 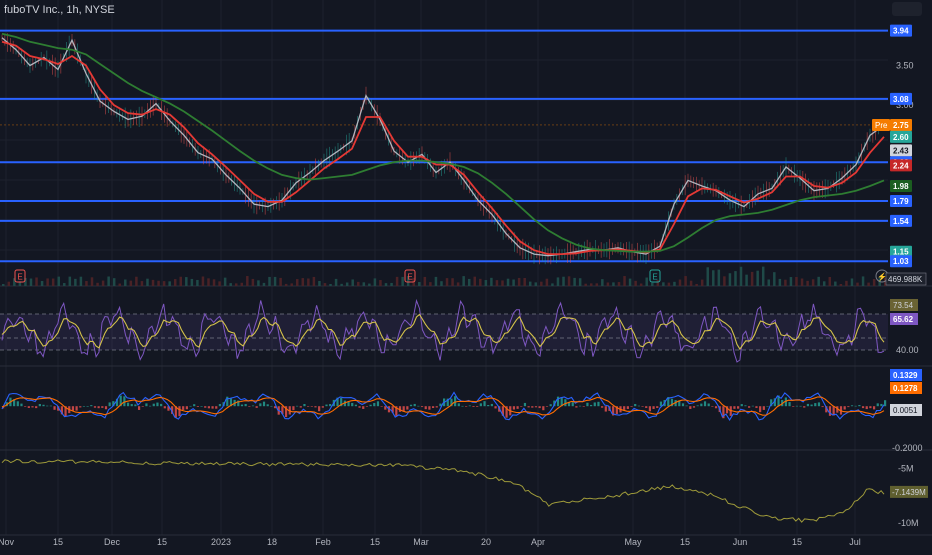 What do you see at coordinates (907, 9) in the screenshot?
I see `maximize-button` at bounding box center [907, 9].